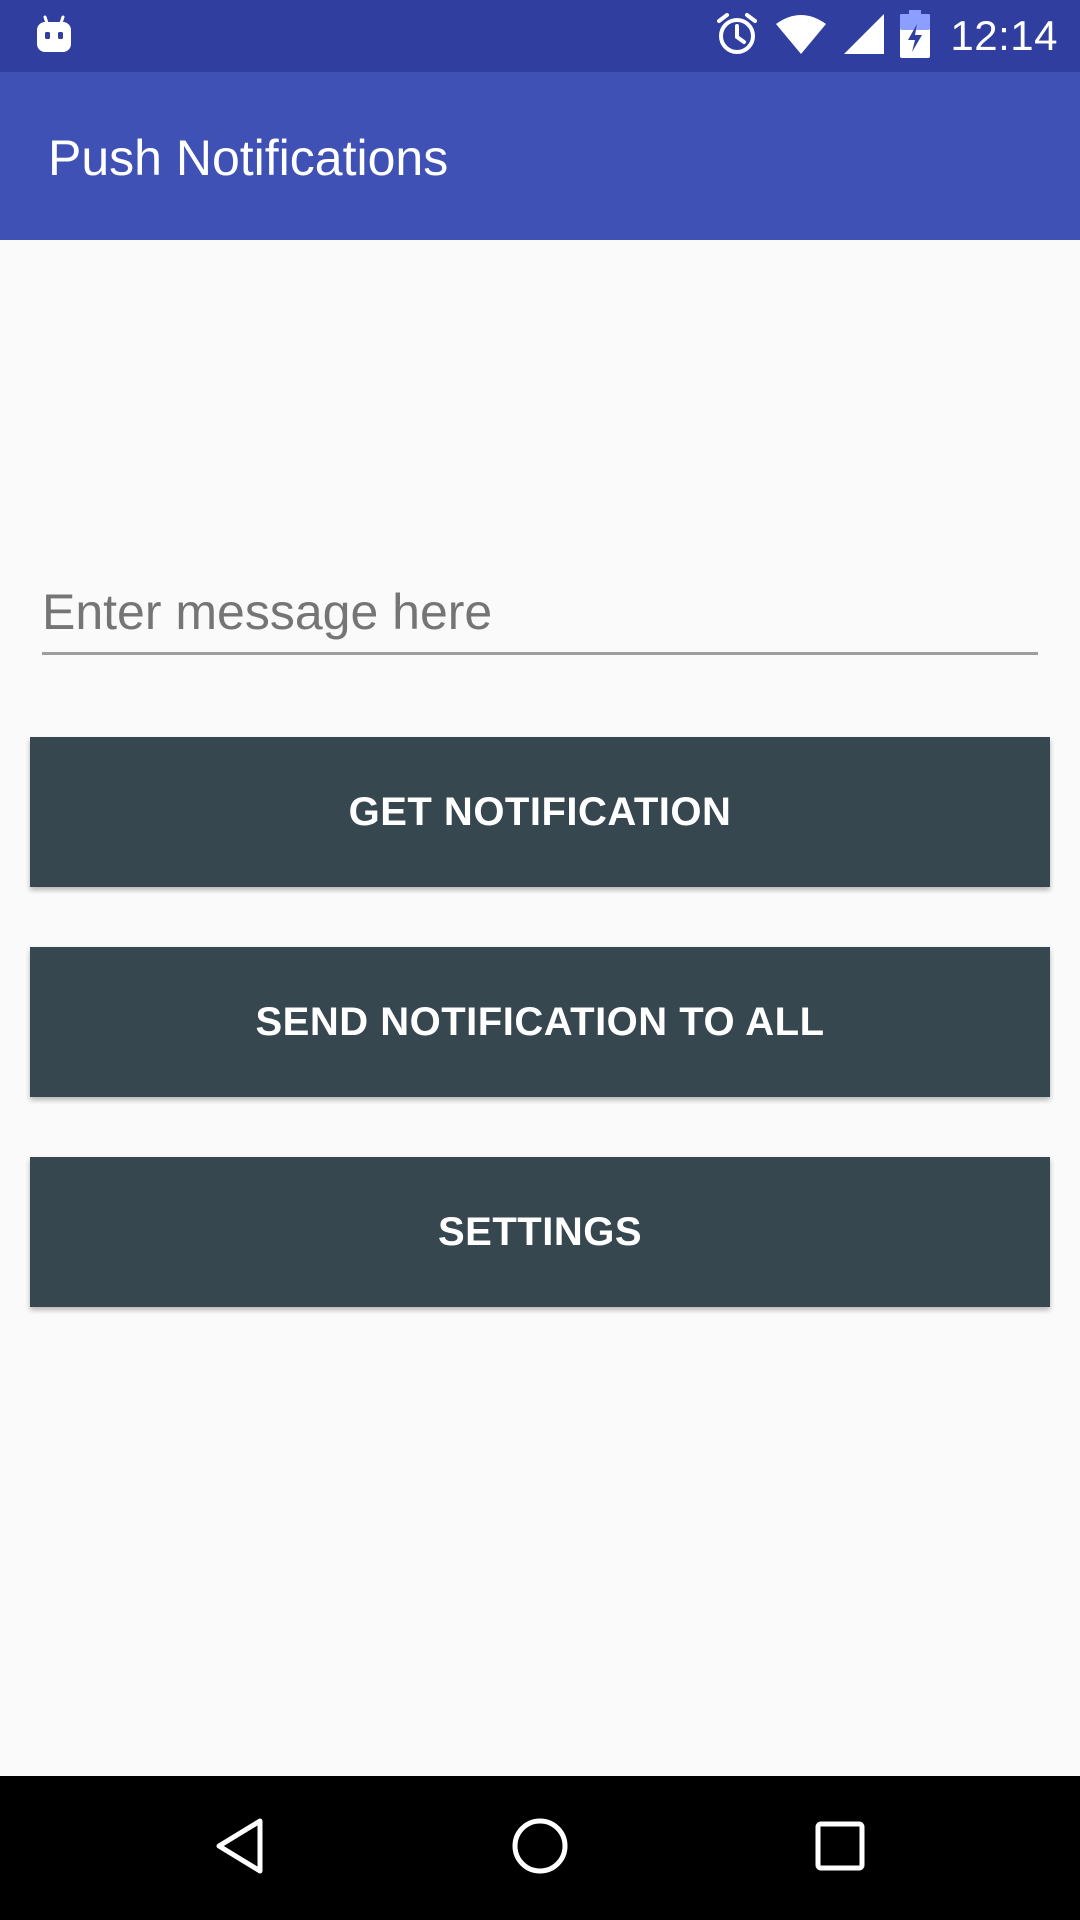 The width and height of the screenshot is (1080, 1920). I want to click on wifi-icon, so click(801, 36).